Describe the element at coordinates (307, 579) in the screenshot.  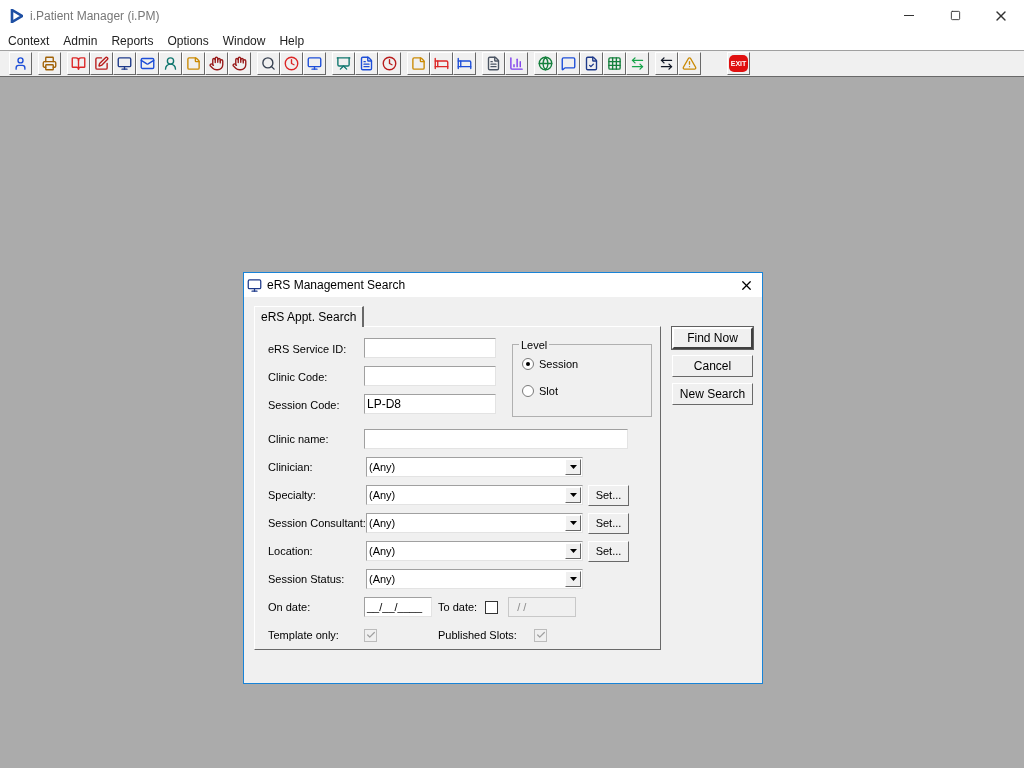
I see `field-label: Session Status:` at that location.